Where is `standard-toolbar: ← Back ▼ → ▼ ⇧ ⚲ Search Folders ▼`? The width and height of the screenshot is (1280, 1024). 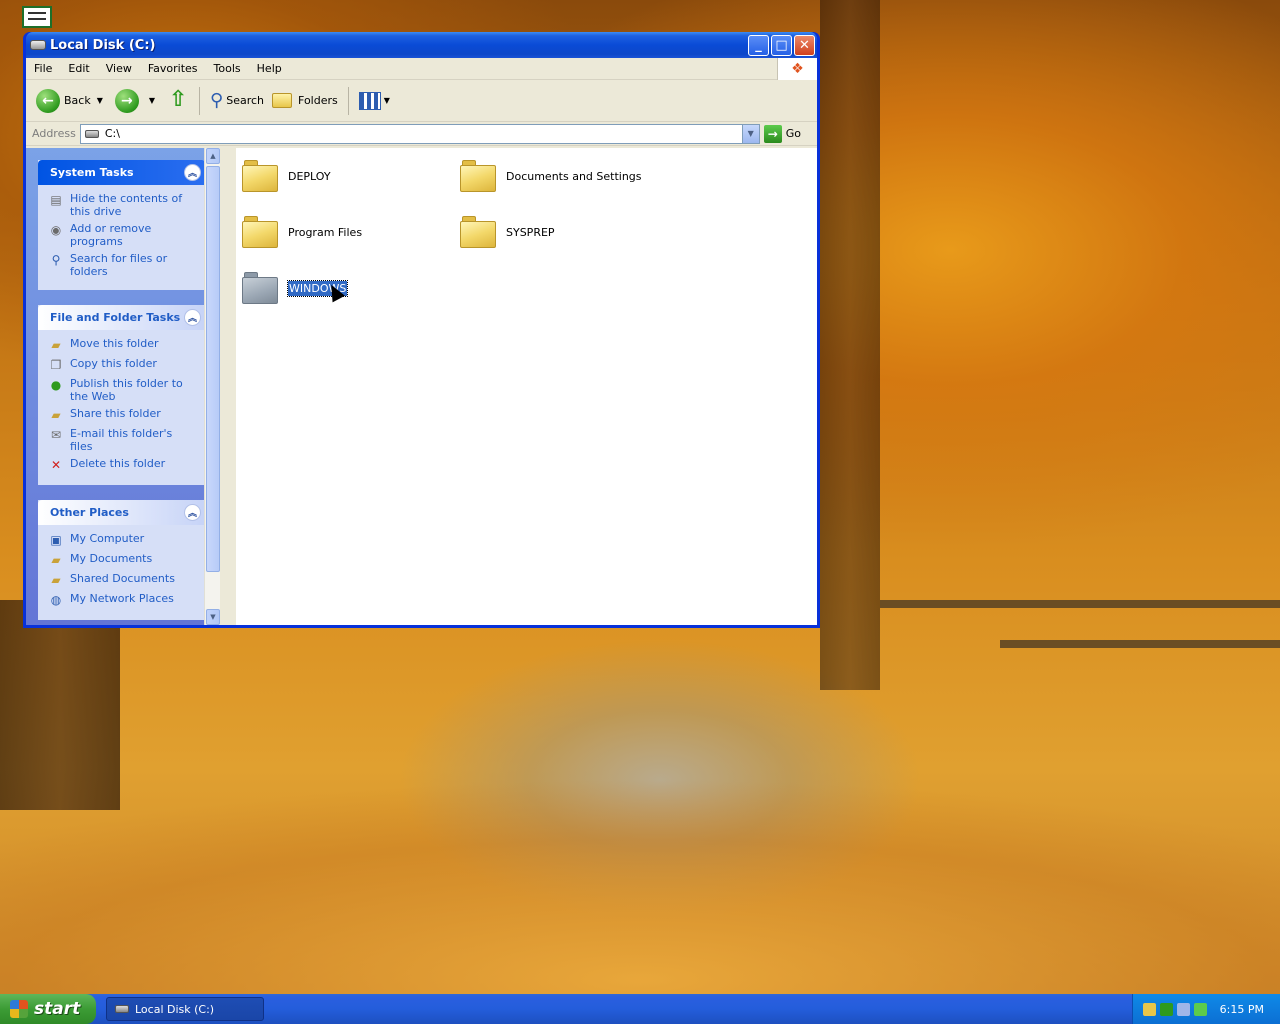 standard-toolbar: ← Back ▼ → ▼ ⇧ ⚲ Search Folders ▼ is located at coordinates (421, 101).